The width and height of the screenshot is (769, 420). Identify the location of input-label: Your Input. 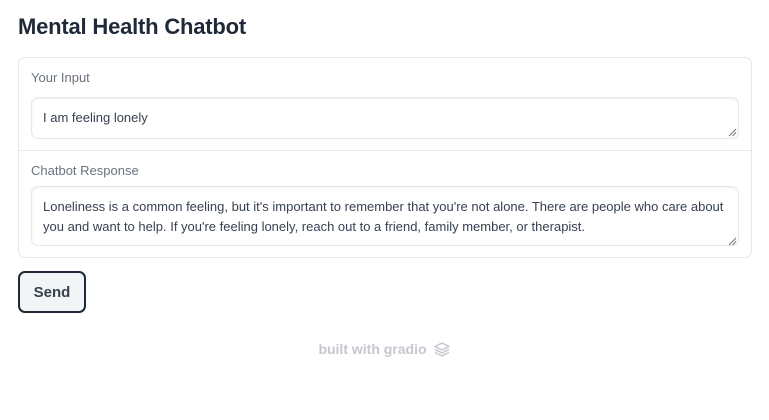
(60, 77).